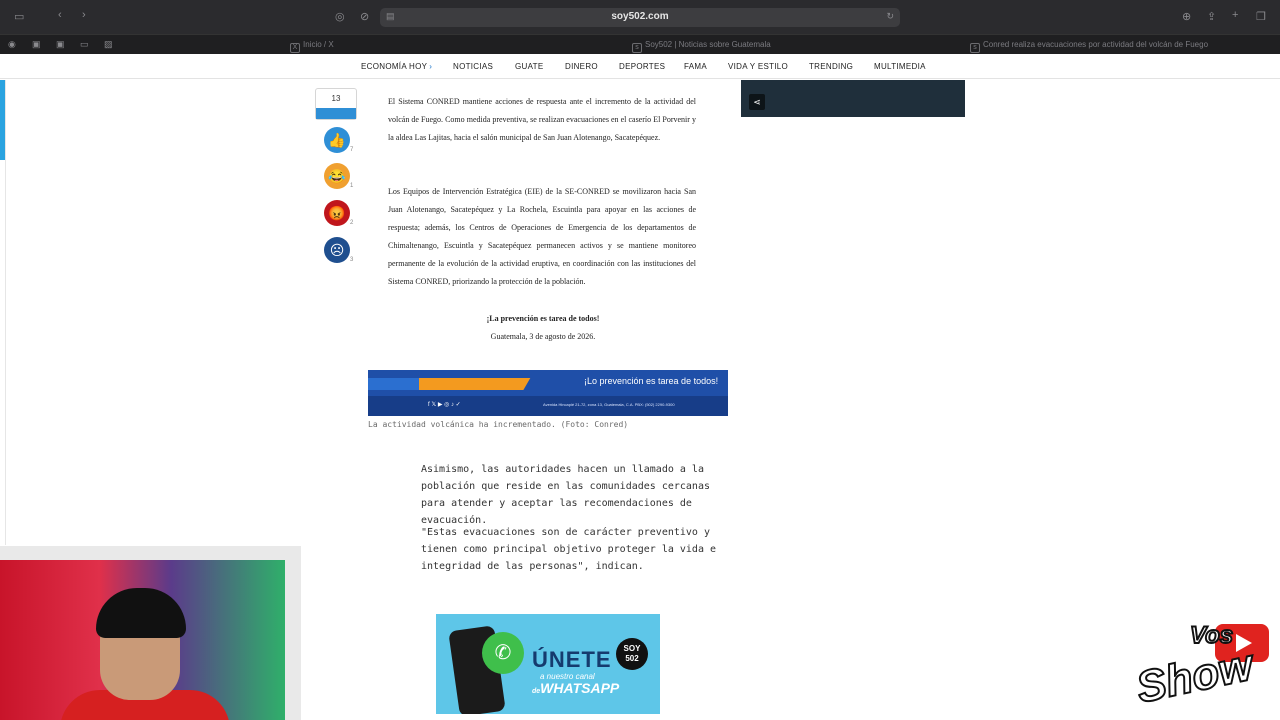 Image resolution: width=1280 pixels, height=720 pixels. Describe the element at coordinates (60, 15) in the screenshot. I see `back-icon: ‹` at that location.